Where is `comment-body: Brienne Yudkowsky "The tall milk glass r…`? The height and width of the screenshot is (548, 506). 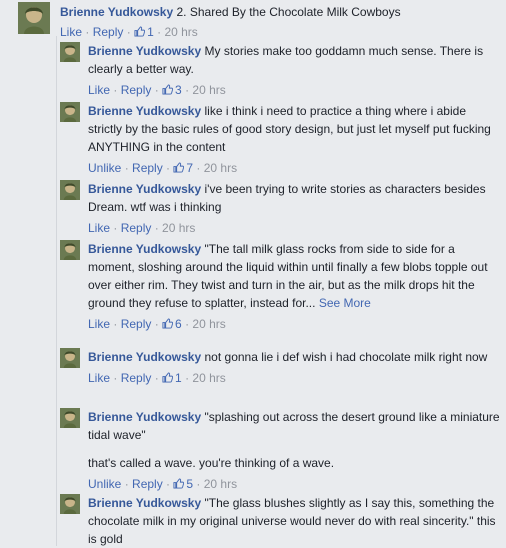 comment-body: Brienne Yudkowsky "The tall milk glass r… is located at coordinates (294, 286).